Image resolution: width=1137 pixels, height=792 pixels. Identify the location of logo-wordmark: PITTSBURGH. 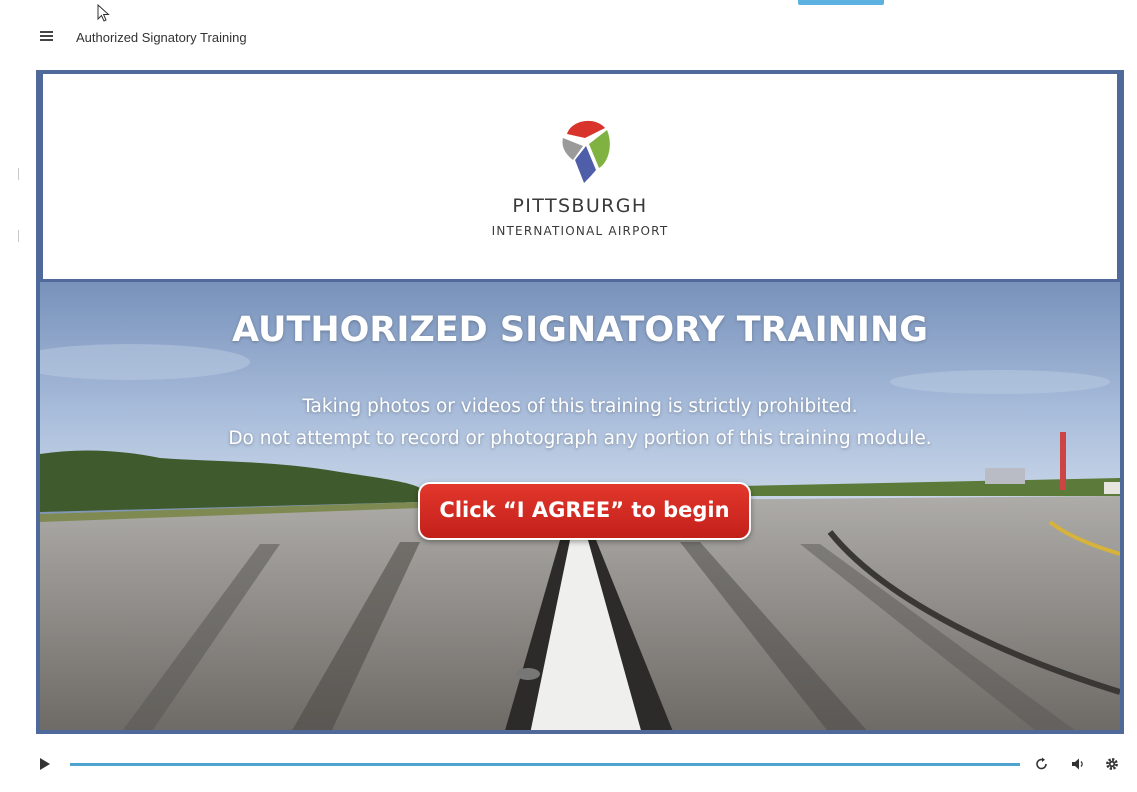
(580, 206).